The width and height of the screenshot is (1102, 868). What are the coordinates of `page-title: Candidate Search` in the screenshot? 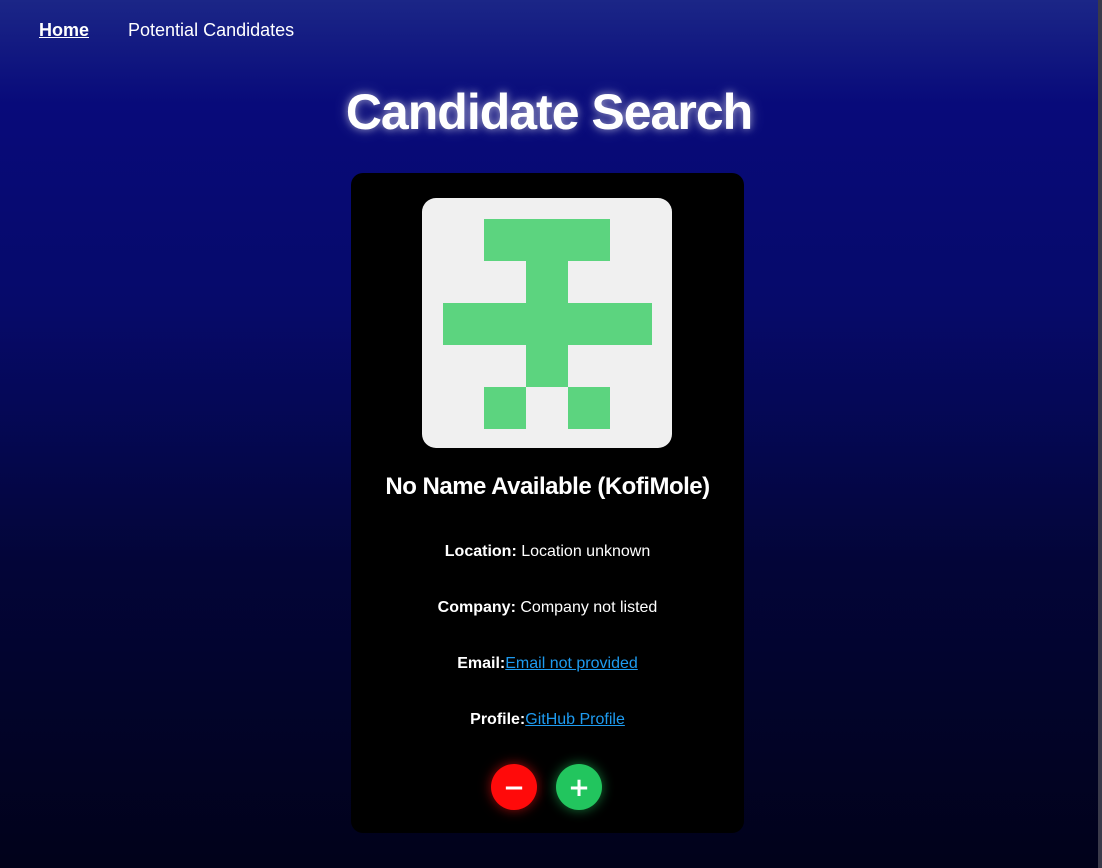 It's located at (549, 112).